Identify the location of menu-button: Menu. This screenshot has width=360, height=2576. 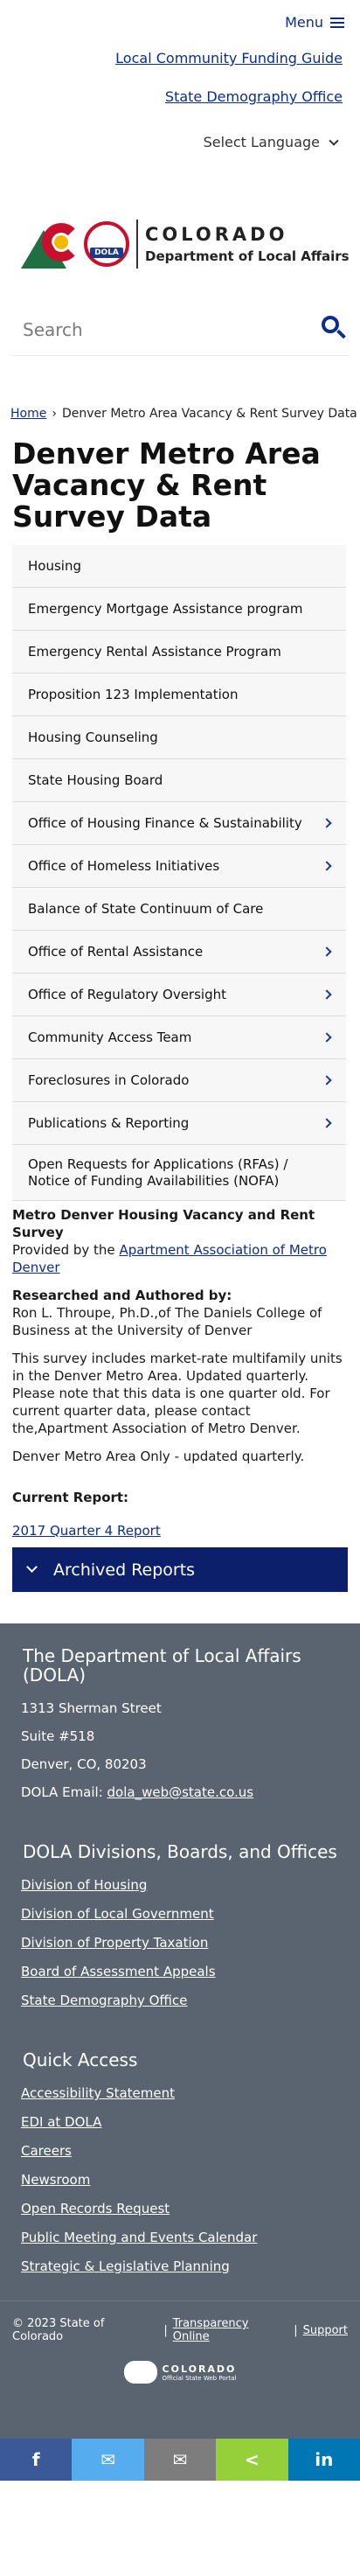
(314, 22).